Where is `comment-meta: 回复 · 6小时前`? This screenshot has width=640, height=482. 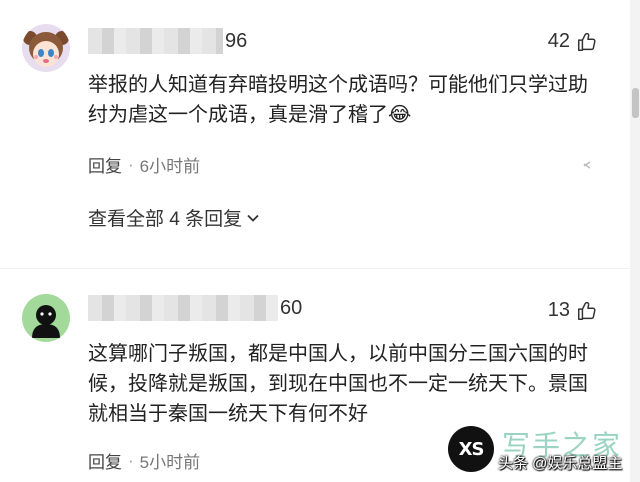 comment-meta: 回复 · 6小时前 is located at coordinates (144, 164).